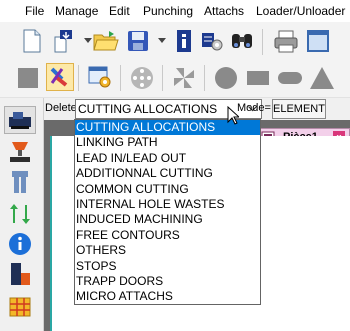 Image resolution: width=350 pixels, height=331 pixels. Describe the element at coordinates (20, 306) in the screenshot. I see `grid-icon` at that location.